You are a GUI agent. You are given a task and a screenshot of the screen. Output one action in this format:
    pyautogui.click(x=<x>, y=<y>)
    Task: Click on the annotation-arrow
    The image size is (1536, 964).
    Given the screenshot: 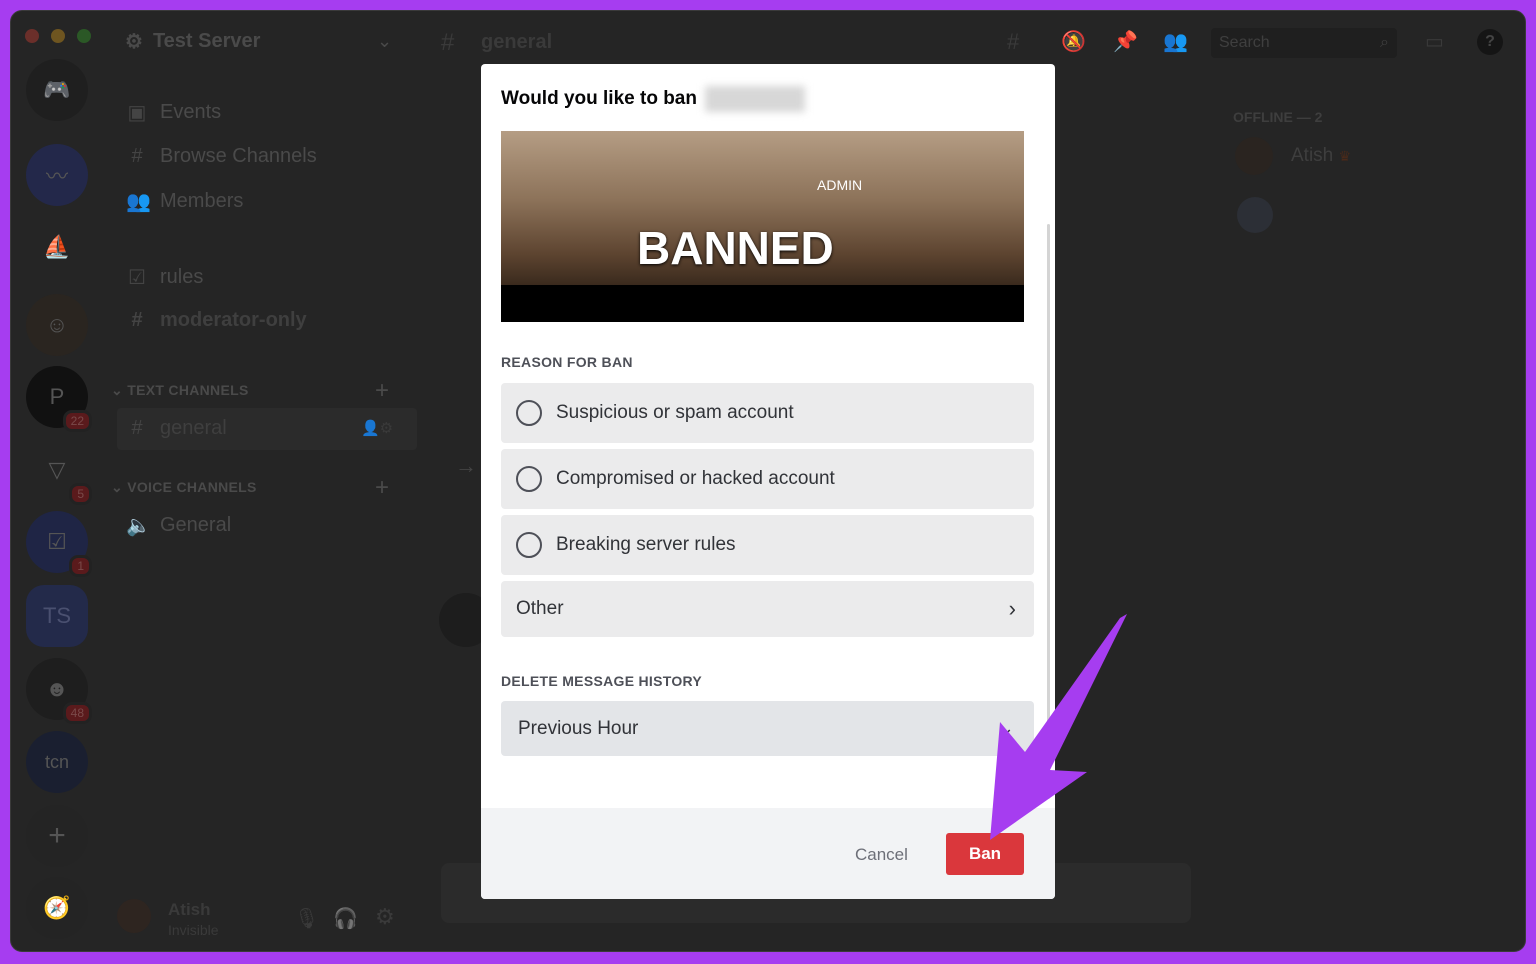 What is the action you would take?
    pyautogui.click(x=1058, y=727)
    